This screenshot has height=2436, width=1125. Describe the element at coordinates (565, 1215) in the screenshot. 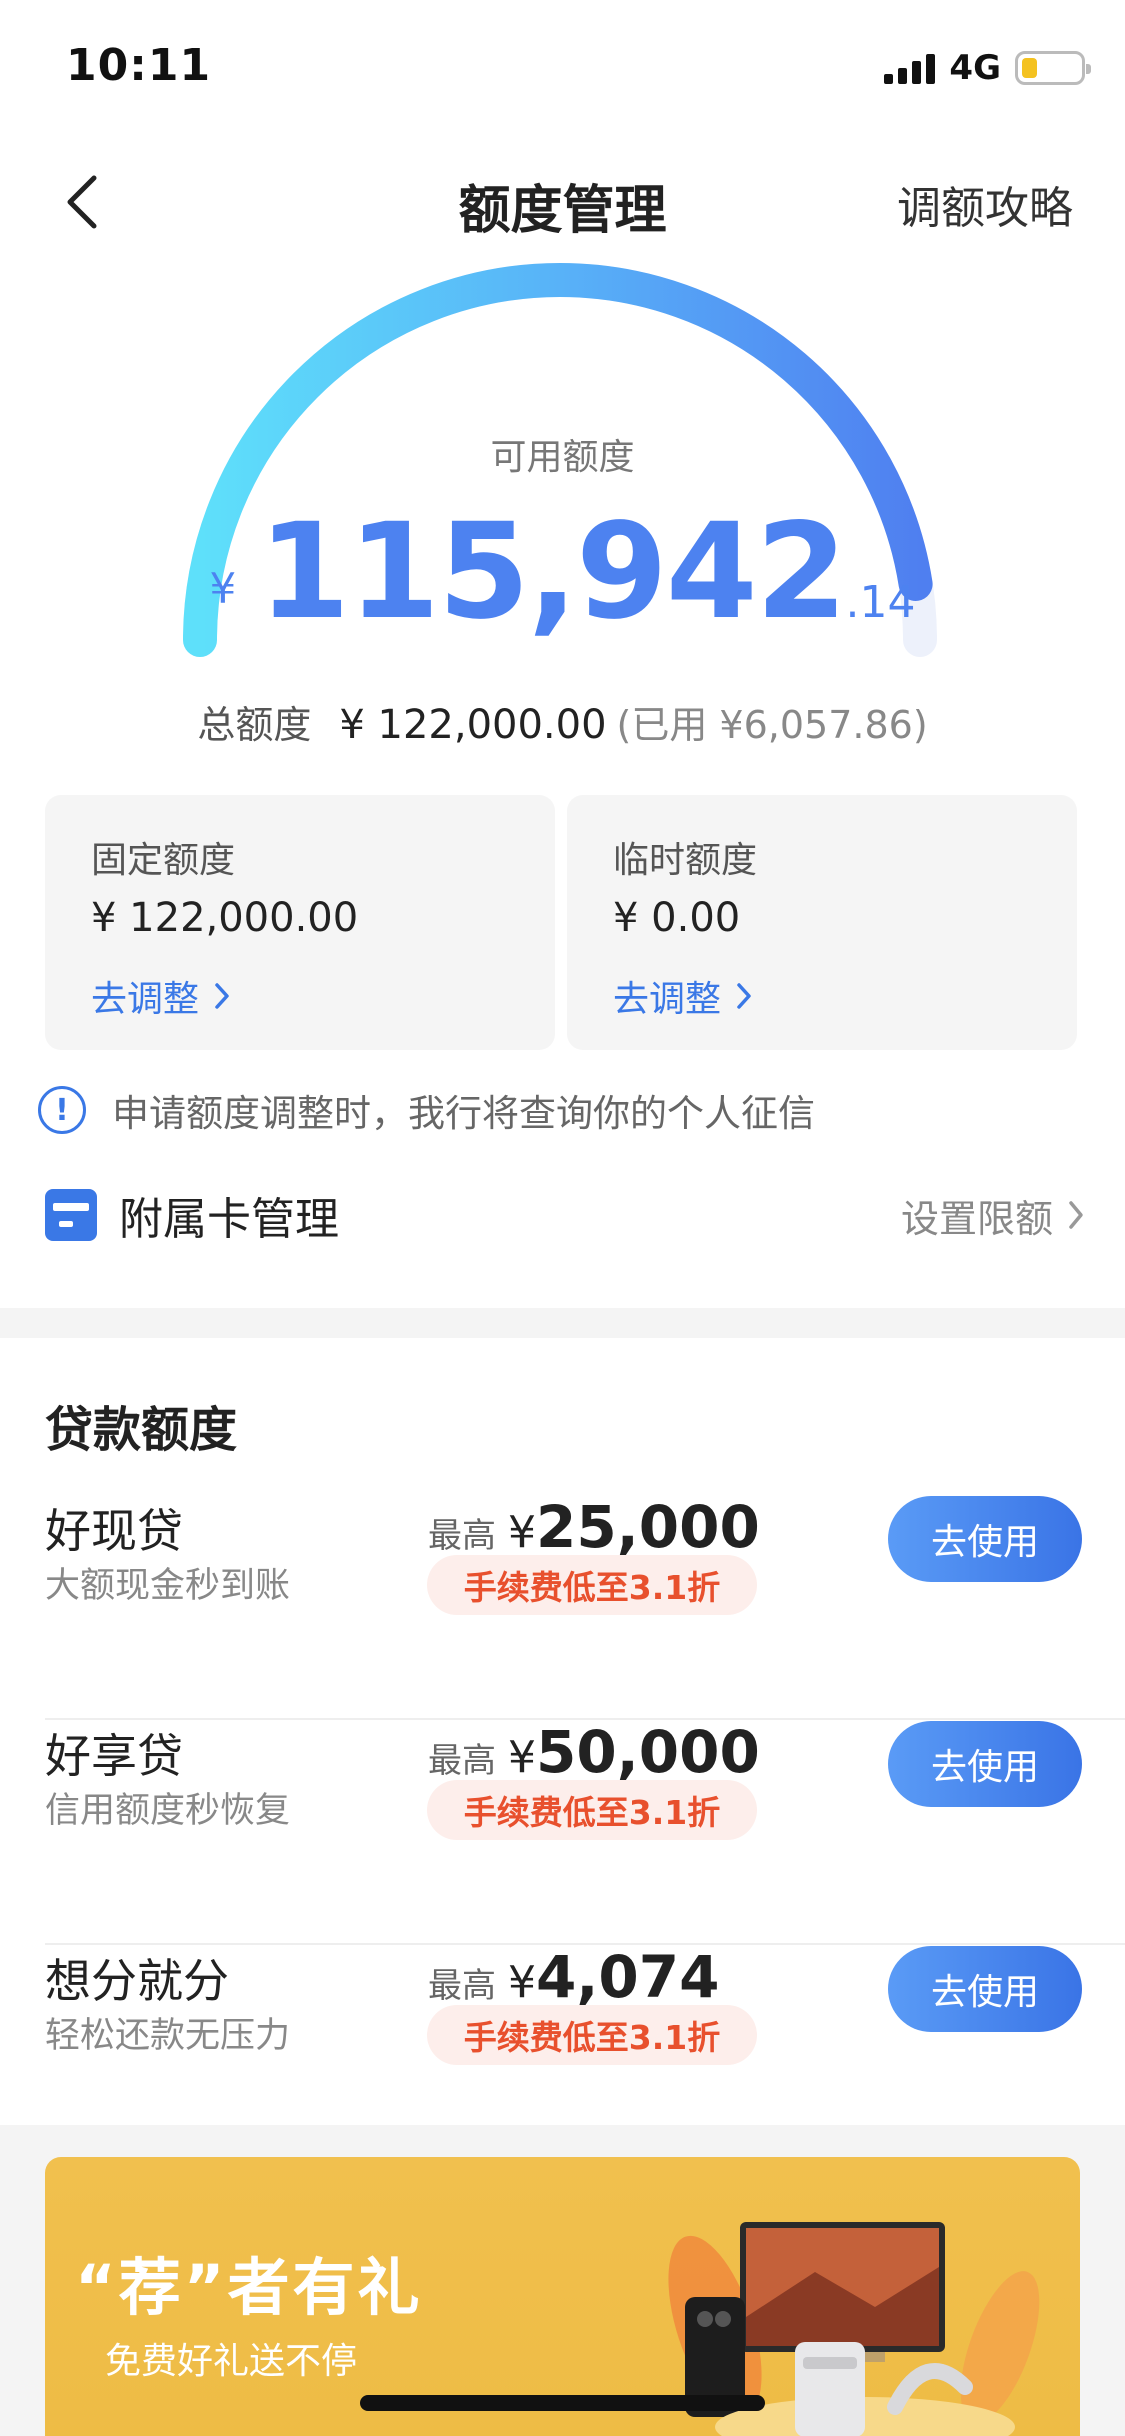

I see `sub-card-row: 附属卡管理 设置限额` at that location.